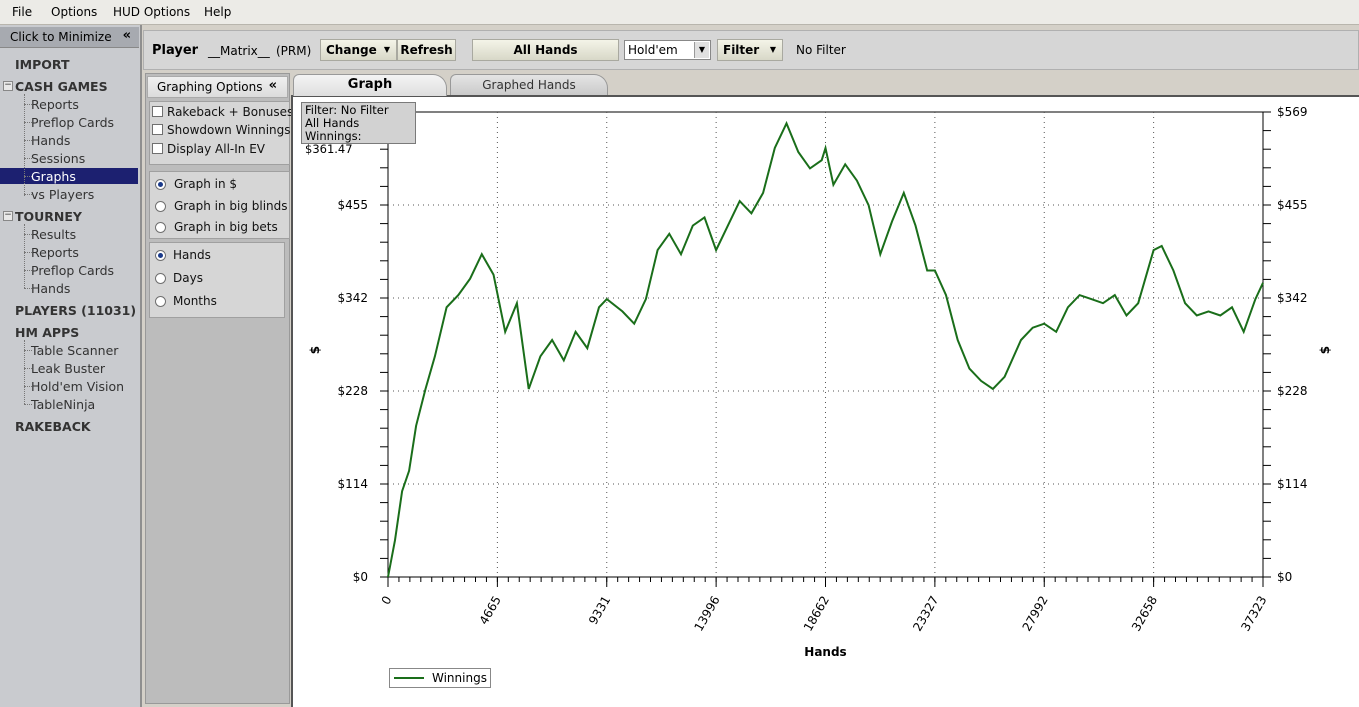 The height and width of the screenshot is (707, 1359). I want to click on y-tick-label-left: $228, so click(352, 391).